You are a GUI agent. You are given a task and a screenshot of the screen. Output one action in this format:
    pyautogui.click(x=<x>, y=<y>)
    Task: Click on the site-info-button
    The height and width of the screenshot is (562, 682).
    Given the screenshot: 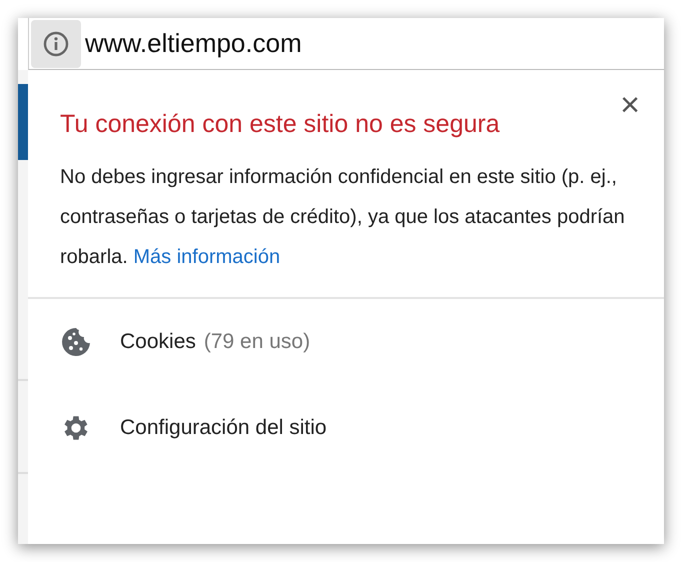 What is the action you would take?
    pyautogui.click(x=56, y=44)
    